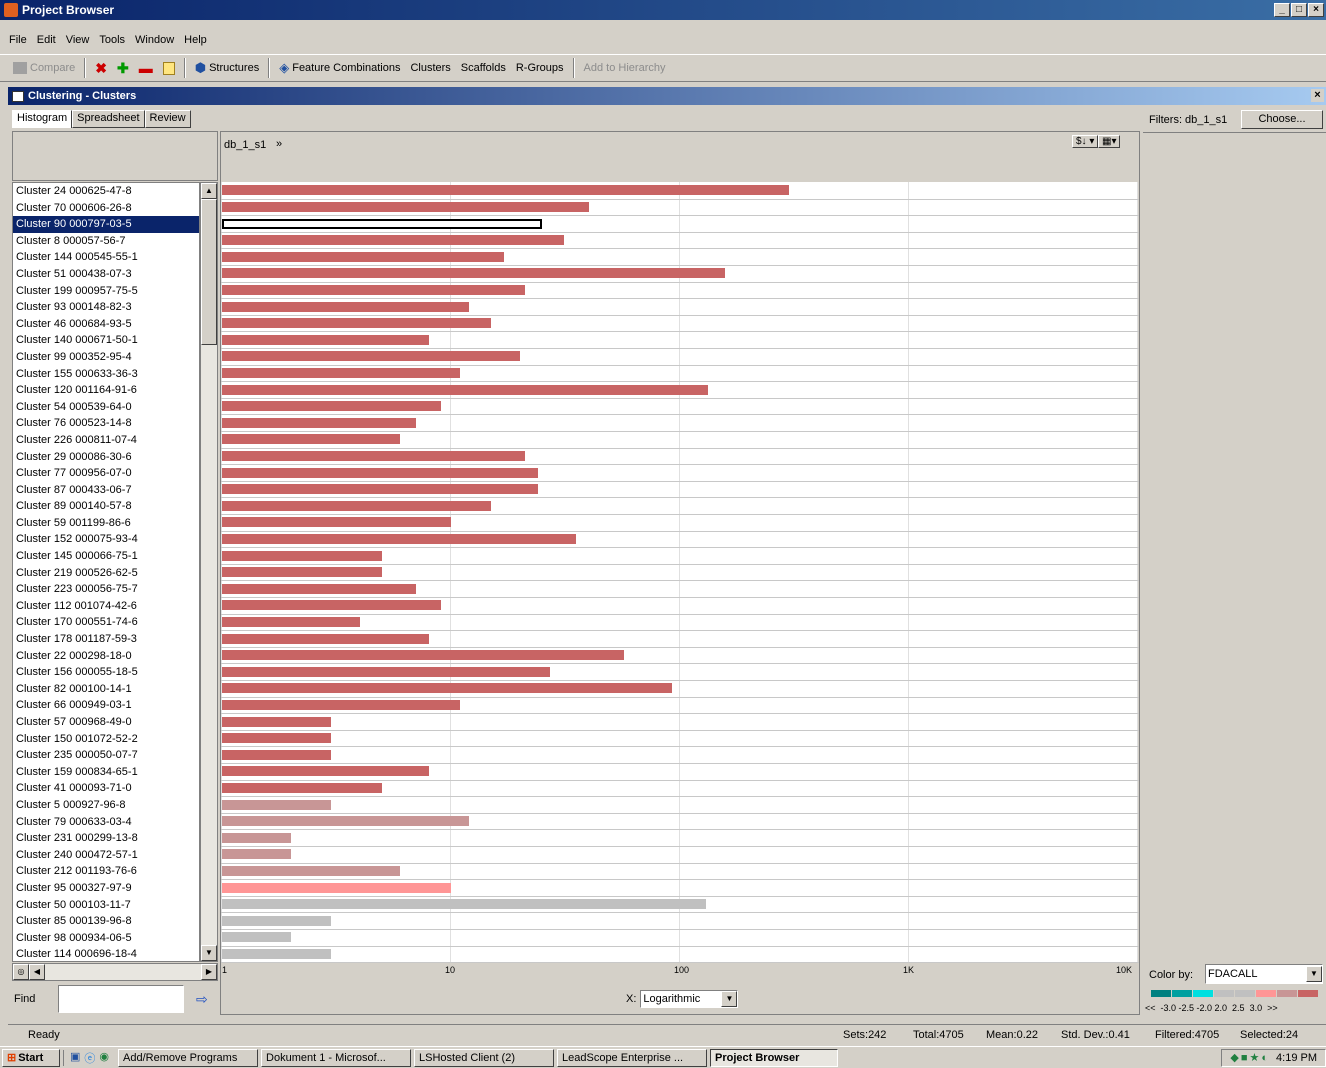 This screenshot has height=1068, width=1326. What do you see at coordinates (31, 1057) in the screenshot?
I see `start-button: ⊞ Start` at bounding box center [31, 1057].